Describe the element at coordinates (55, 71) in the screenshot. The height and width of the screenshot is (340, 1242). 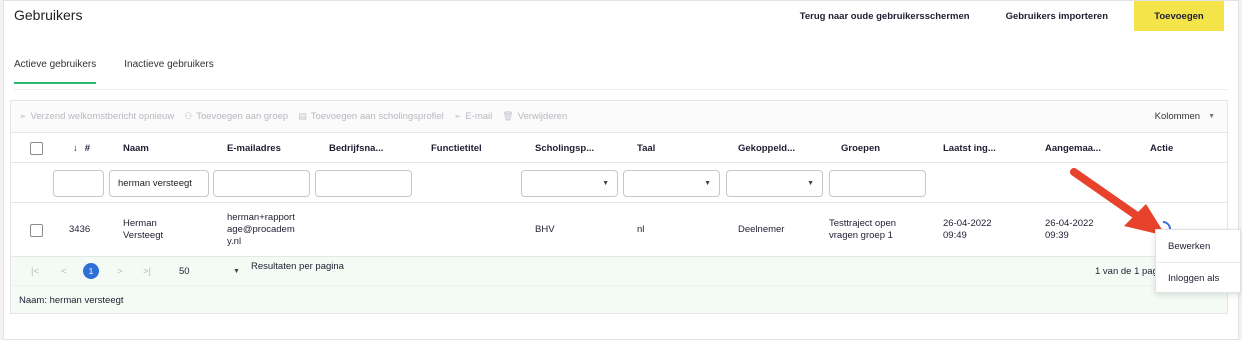
I see `tab-active-users: Actieve gebruikers` at that location.